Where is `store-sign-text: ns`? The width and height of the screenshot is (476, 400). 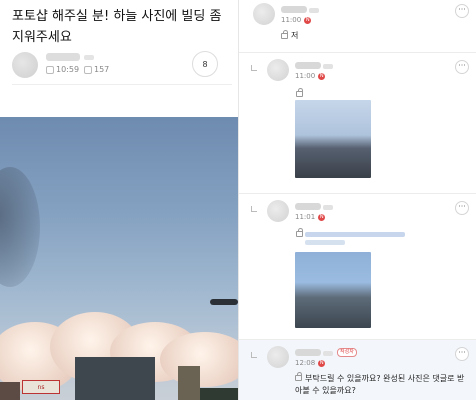 store-sign-text: ns is located at coordinates (41, 387).